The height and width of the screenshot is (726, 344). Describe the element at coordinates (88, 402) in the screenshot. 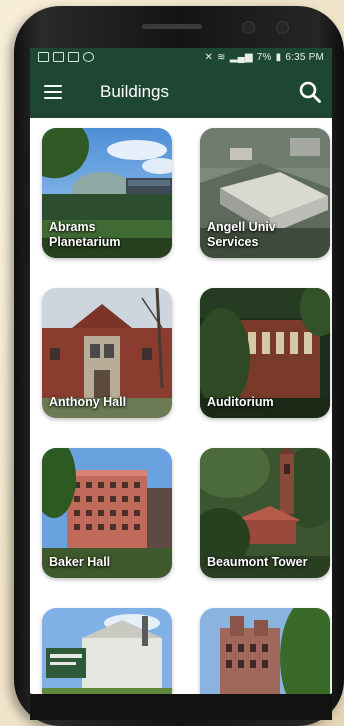

I see `building-name: Anthony Hall` at that location.